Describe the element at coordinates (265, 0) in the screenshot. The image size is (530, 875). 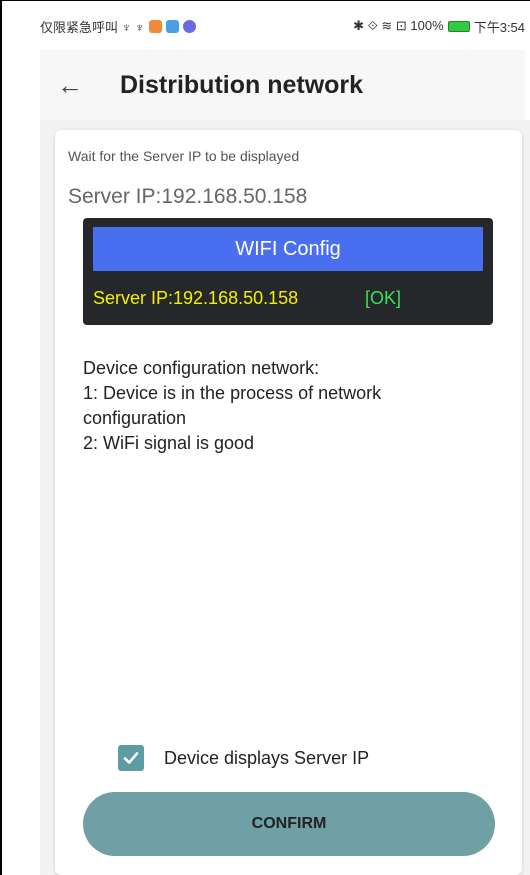
I see `frame-top-border` at that location.